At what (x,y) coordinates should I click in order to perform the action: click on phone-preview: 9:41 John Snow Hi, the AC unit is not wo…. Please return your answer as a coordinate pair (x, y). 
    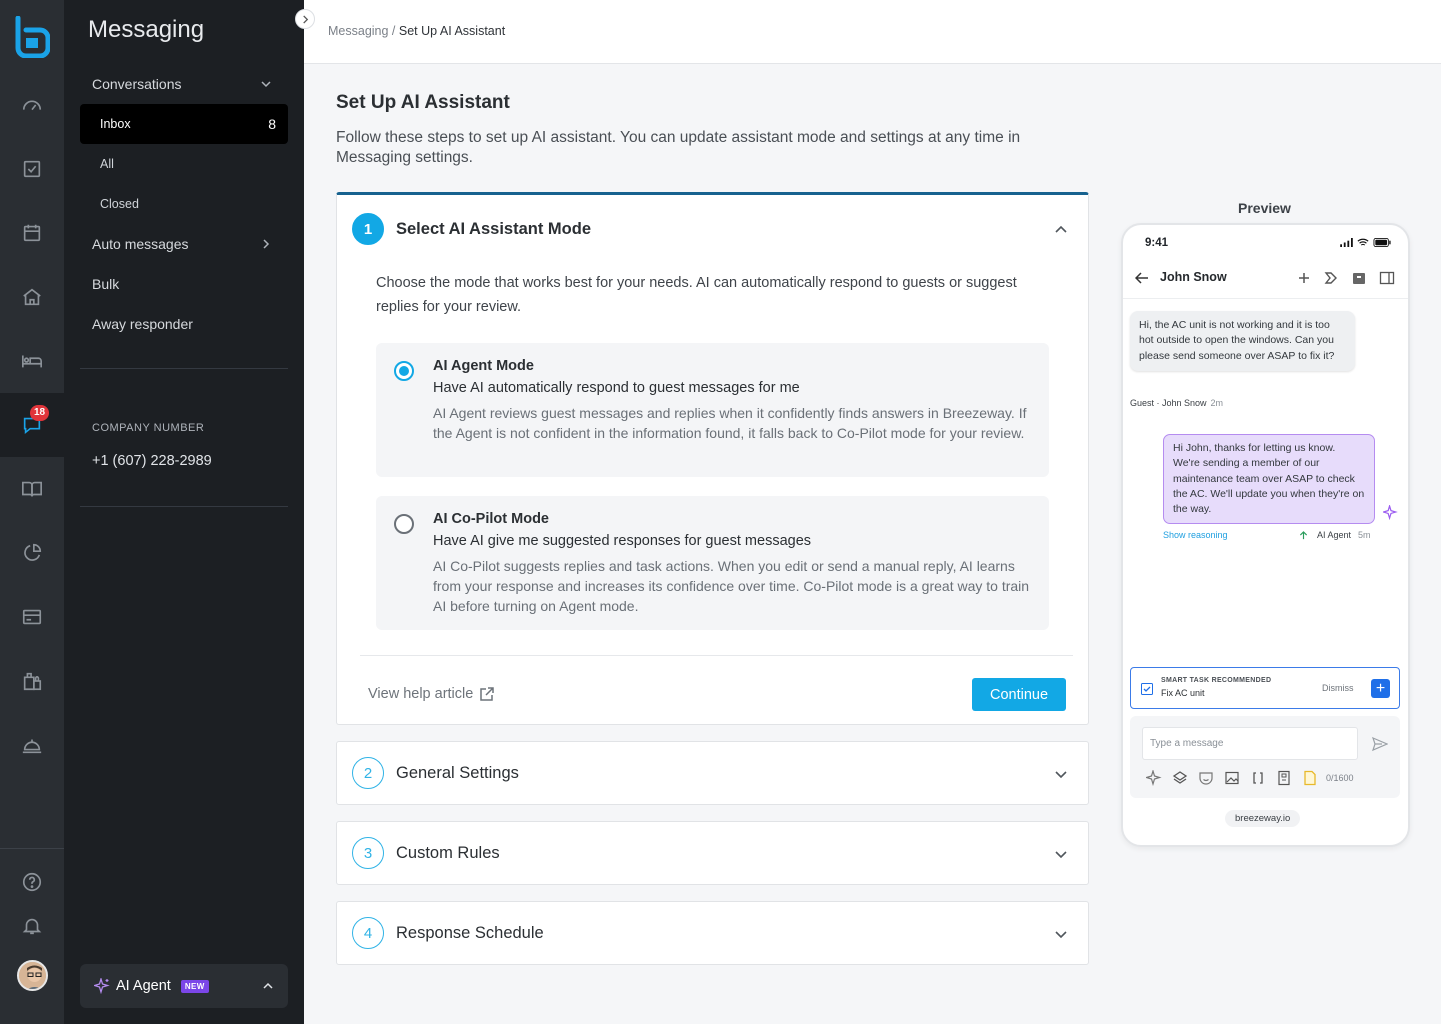
    Looking at the image, I should click on (1265, 535).